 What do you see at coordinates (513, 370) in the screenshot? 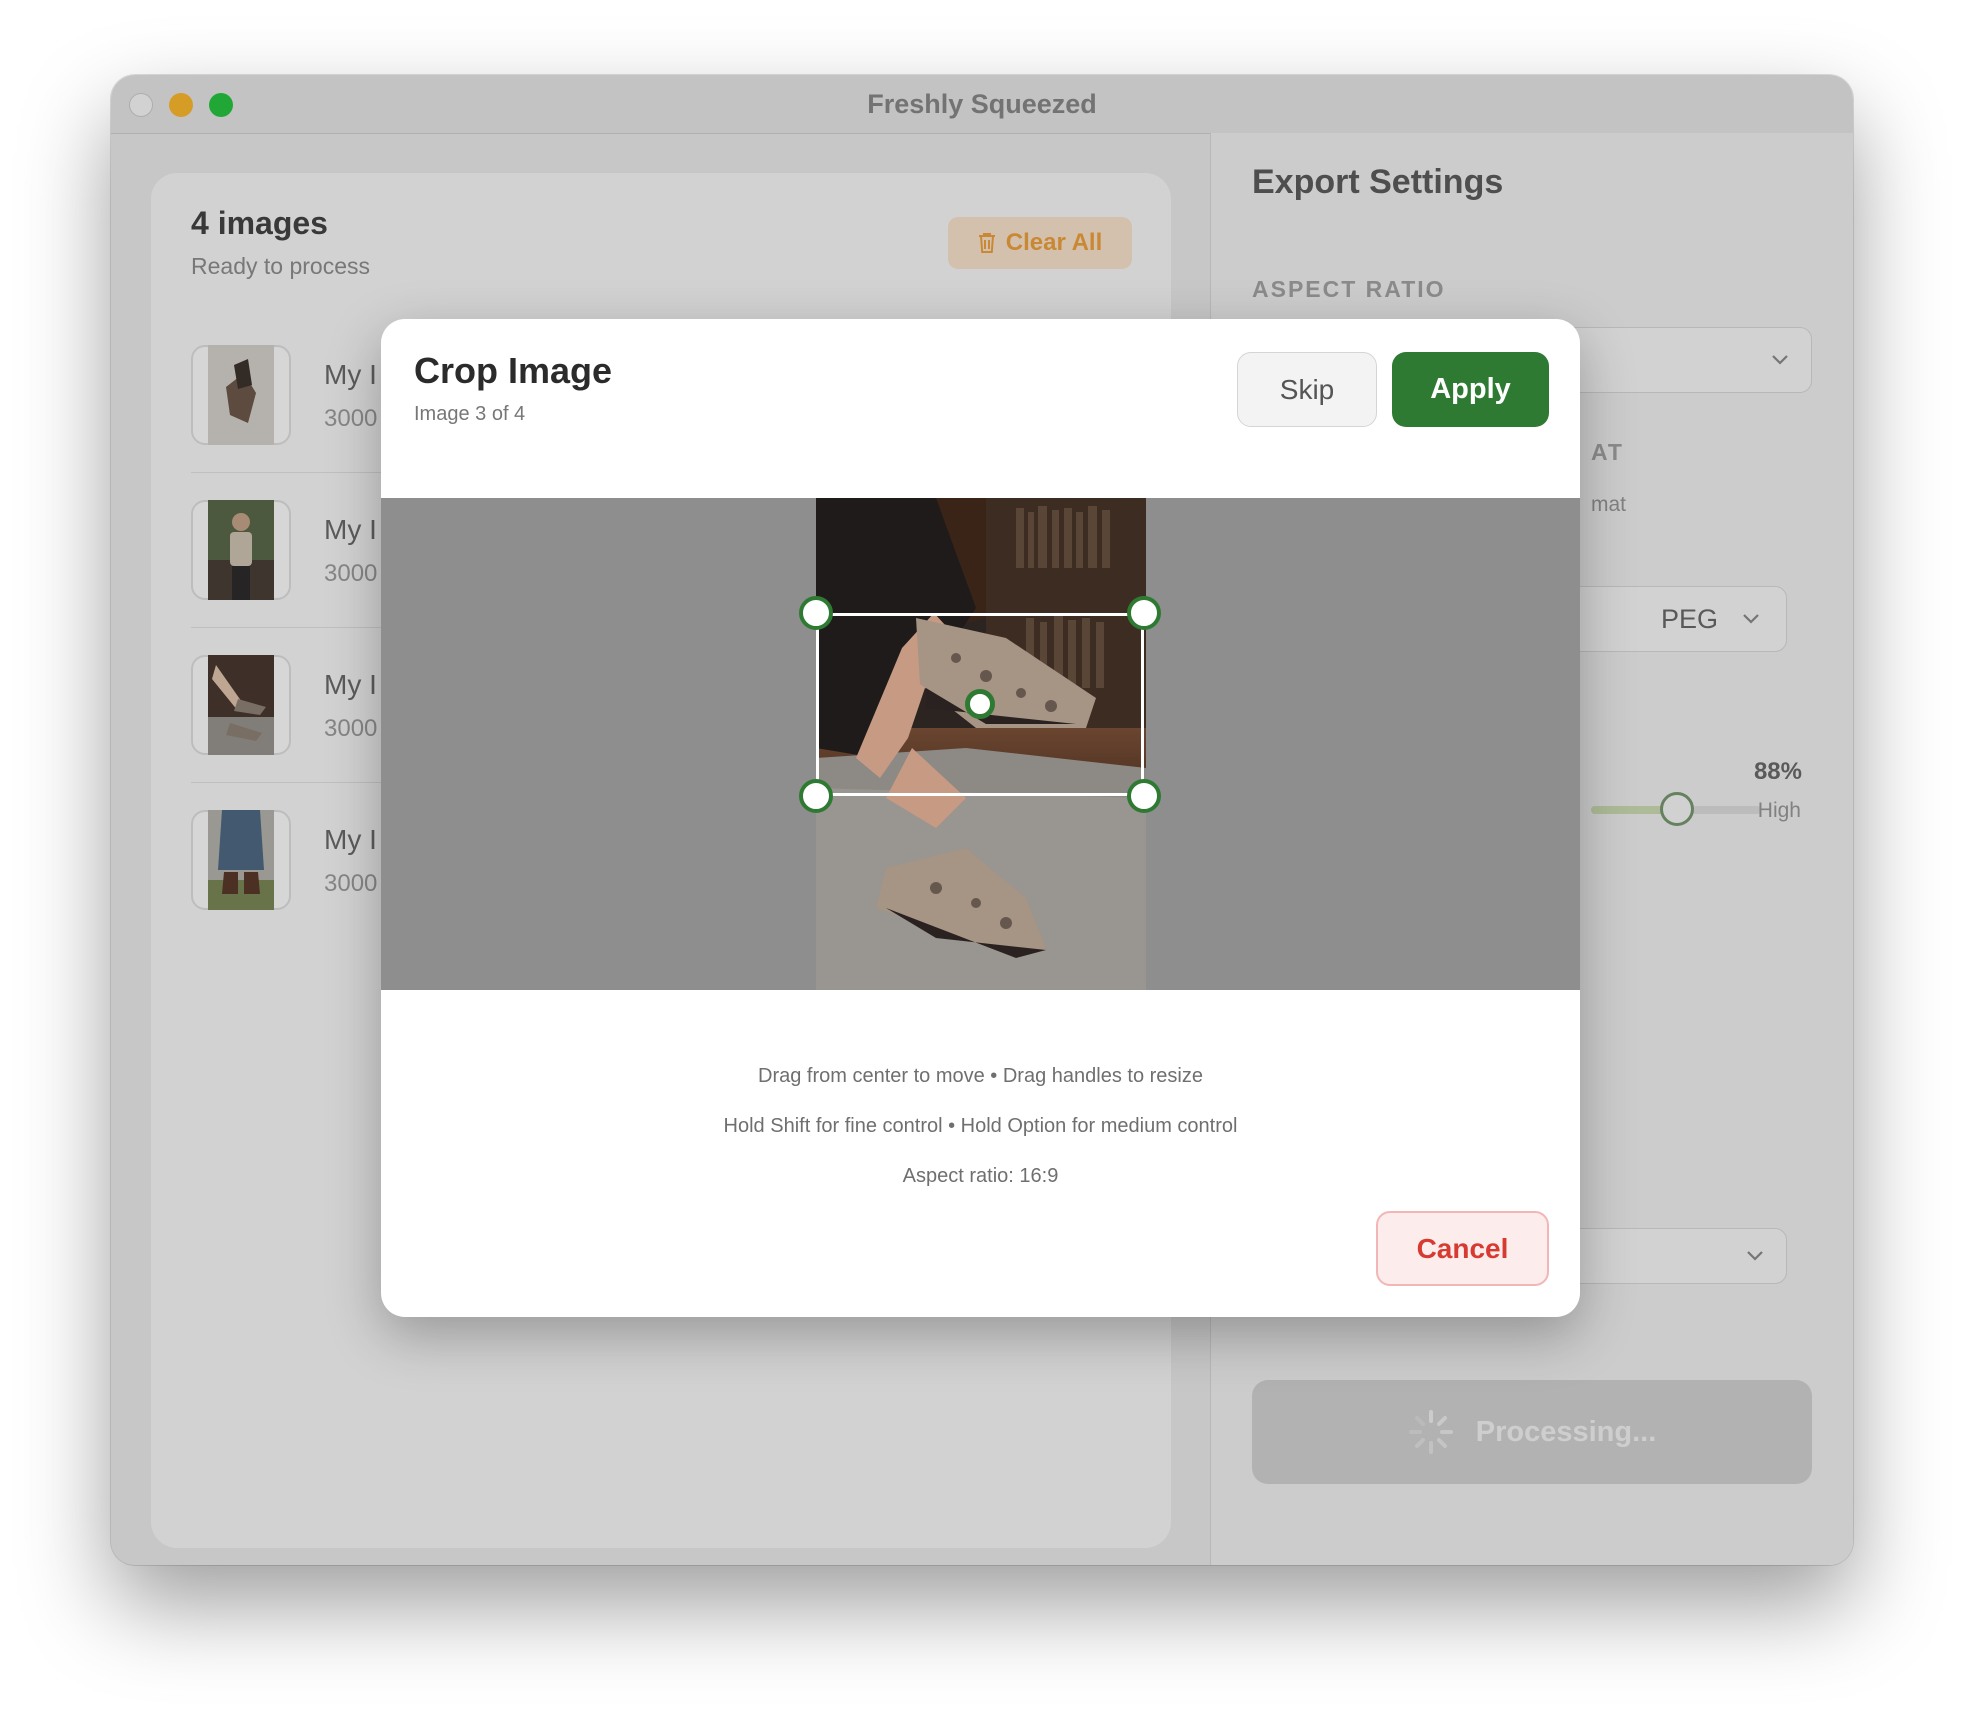
I see `dialog-title: Crop Image` at bounding box center [513, 370].